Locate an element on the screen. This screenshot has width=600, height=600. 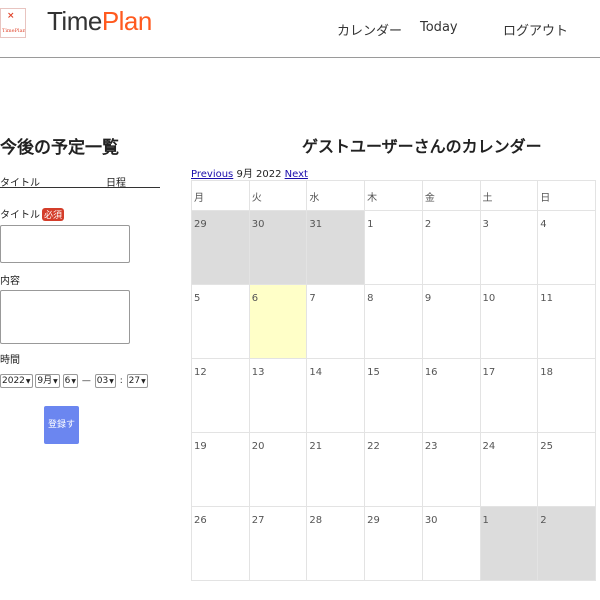
day-cell: 19 is located at coordinates (220, 469).